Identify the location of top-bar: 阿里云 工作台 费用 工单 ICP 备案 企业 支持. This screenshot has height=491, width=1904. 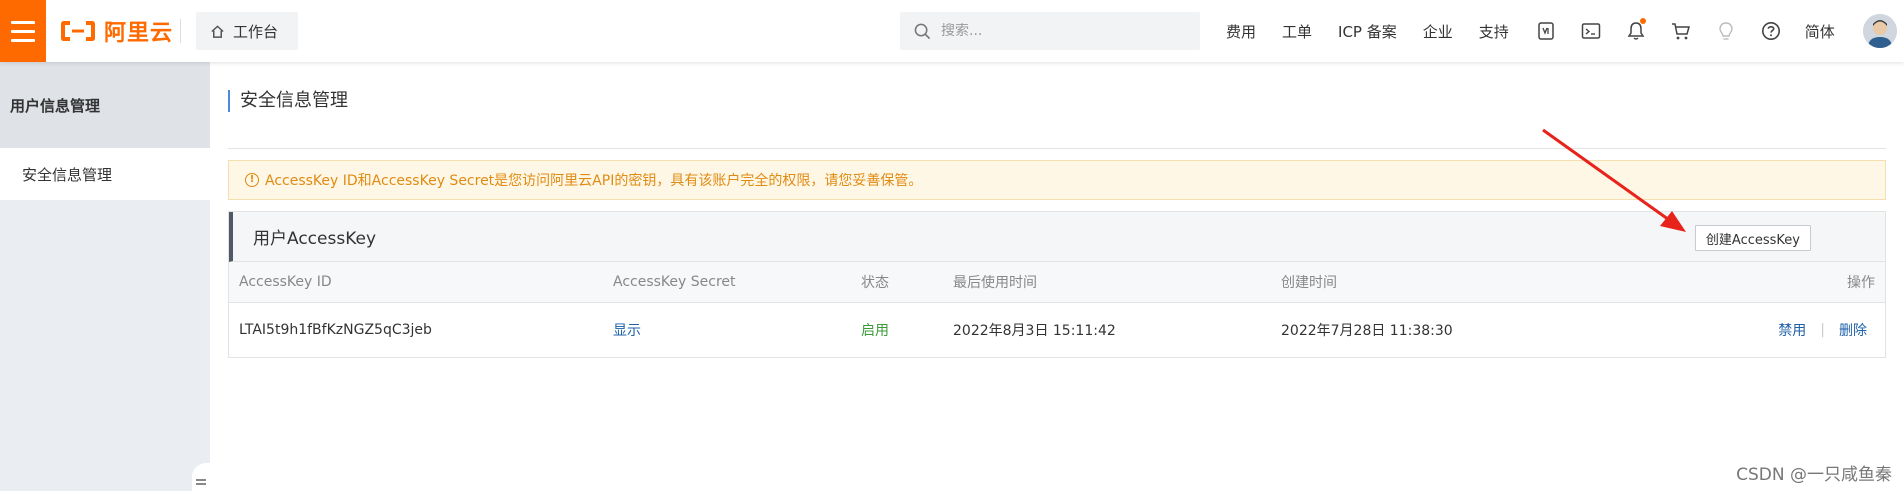
(952, 31).